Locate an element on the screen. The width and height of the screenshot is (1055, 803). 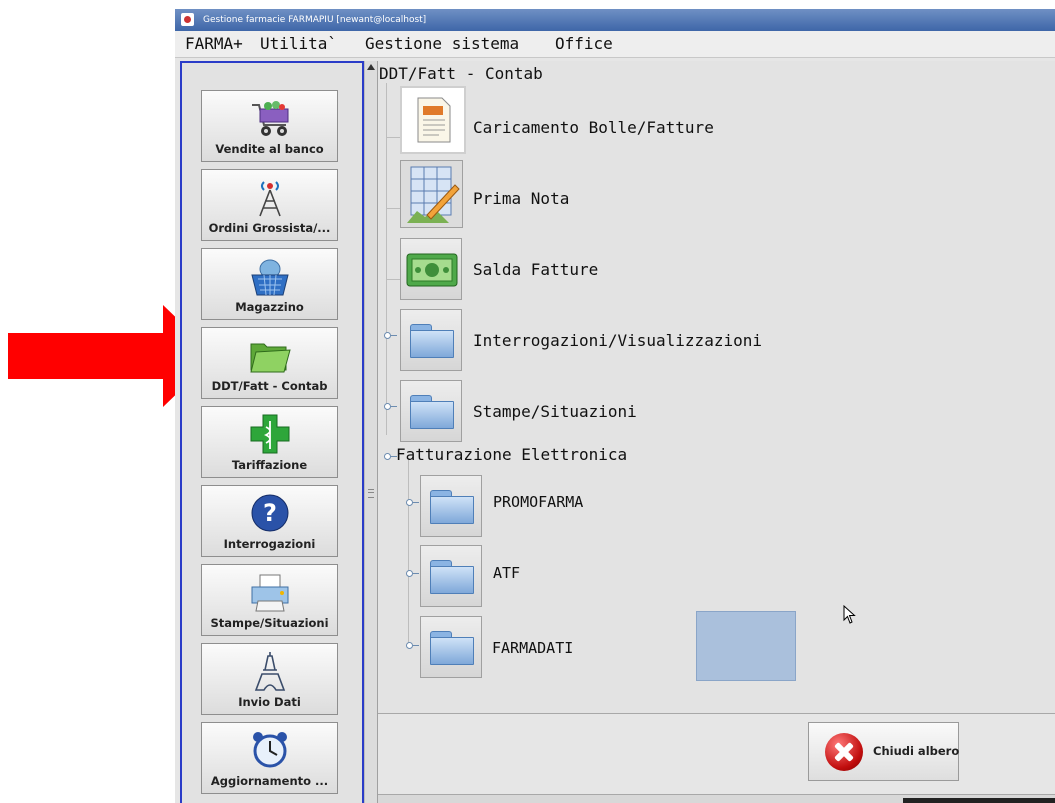
tree-node-farmadati is located at coordinates (451, 647).